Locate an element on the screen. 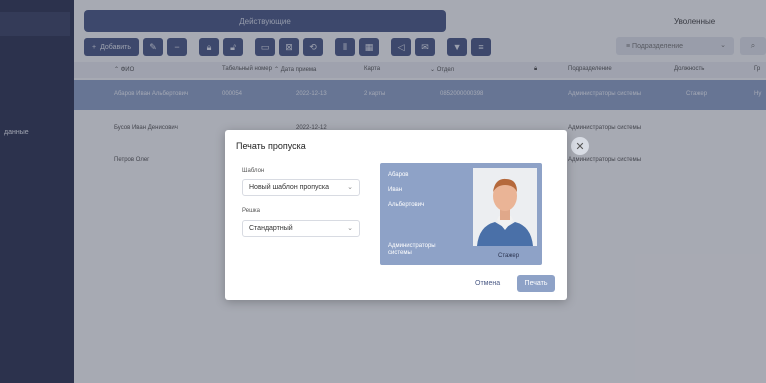 This screenshot has width=766, height=383. close-dialog-button: ✕ is located at coordinates (580, 146).